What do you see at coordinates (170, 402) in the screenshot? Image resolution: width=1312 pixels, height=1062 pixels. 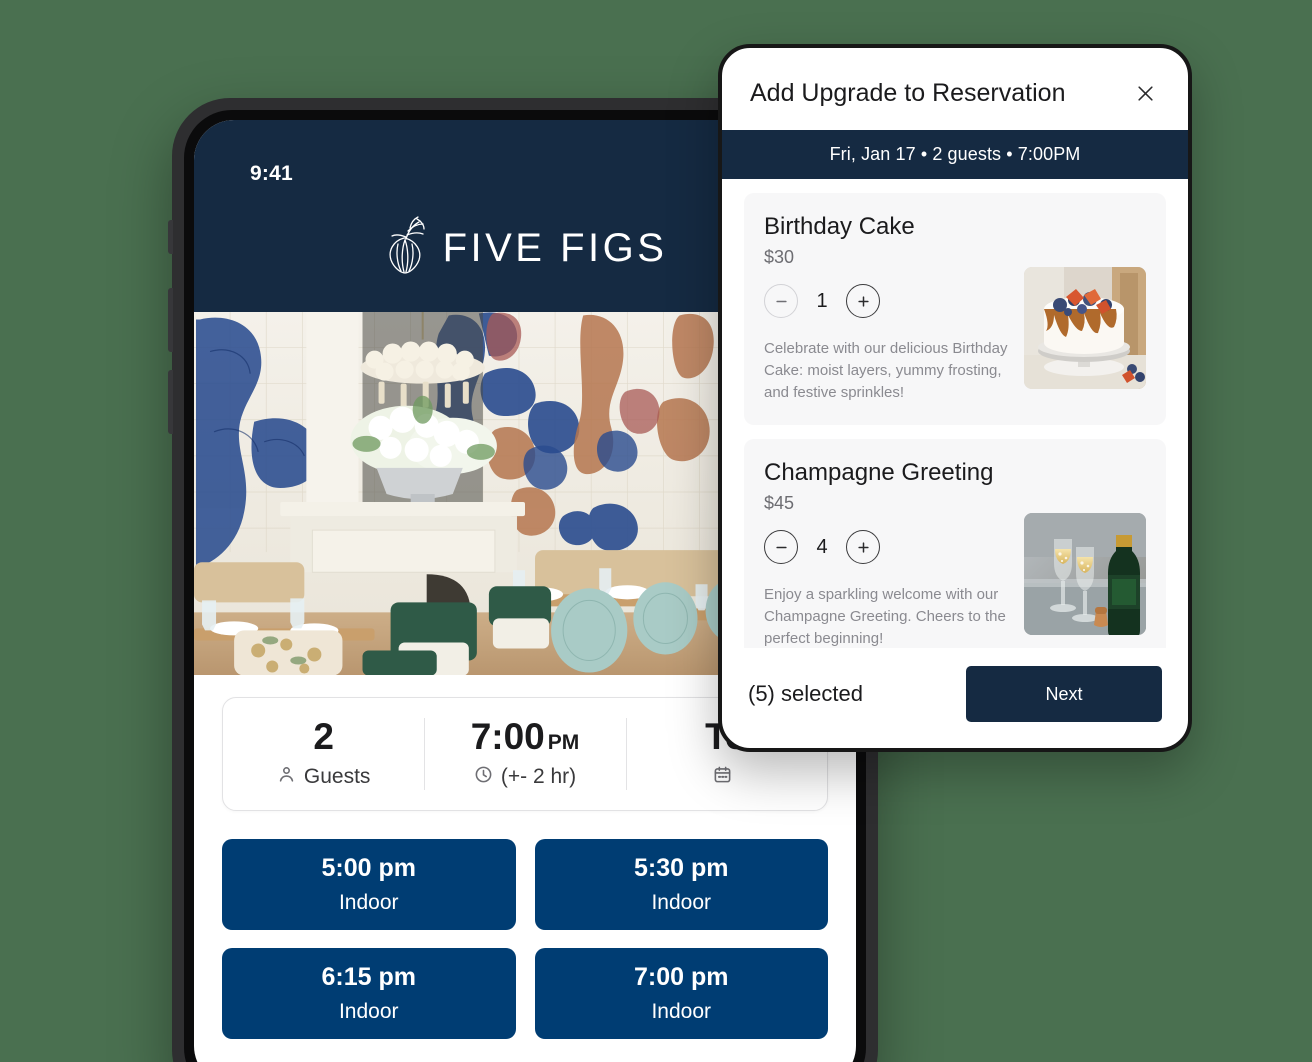 I see `phone-volume-down-button` at bounding box center [170, 402].